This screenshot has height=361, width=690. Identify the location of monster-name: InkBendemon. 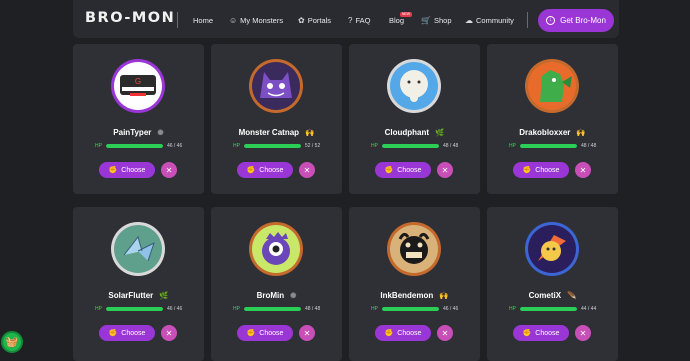
(407, 295).